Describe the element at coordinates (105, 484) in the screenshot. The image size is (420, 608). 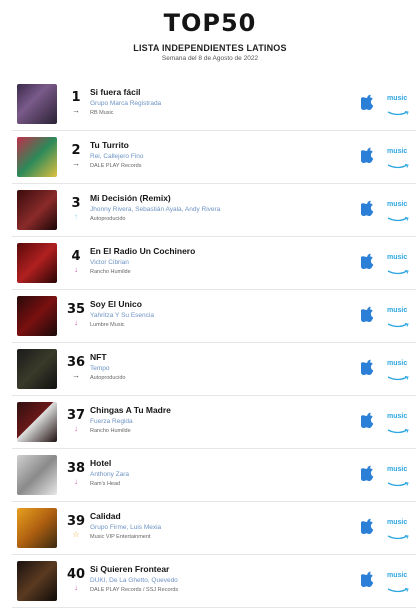
I see `record-label: Ram's Head` at that location.